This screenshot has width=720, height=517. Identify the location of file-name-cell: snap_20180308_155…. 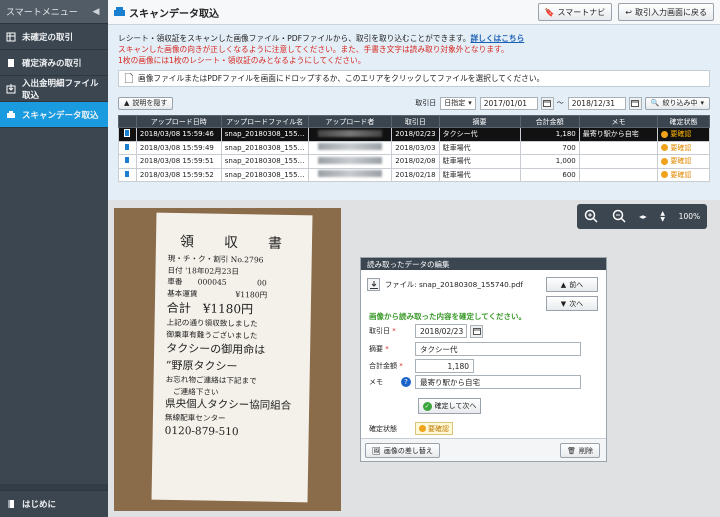
(264, 134).